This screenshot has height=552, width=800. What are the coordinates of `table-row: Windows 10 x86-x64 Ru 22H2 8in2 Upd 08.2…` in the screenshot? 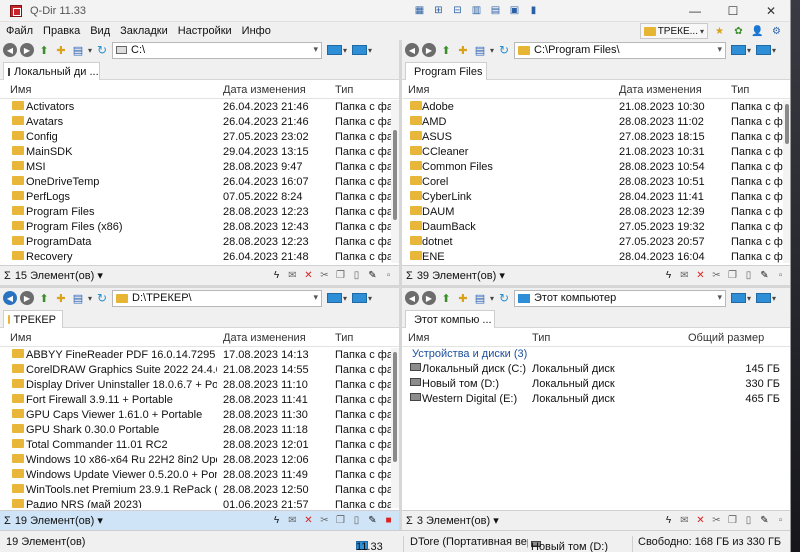 It's located at (199, 460).